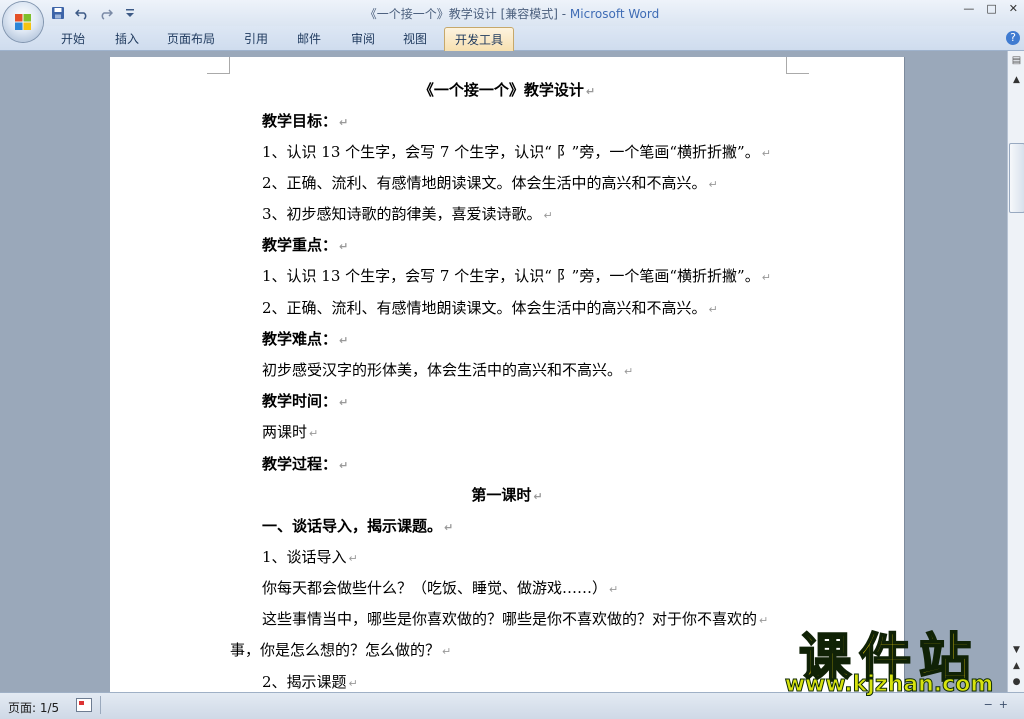 The width and height of the screenshot is (1024, 719). What do you see at coordinates (100, 705) in the screenshot?
I see `status-divider` at bounding box center [100, 705].